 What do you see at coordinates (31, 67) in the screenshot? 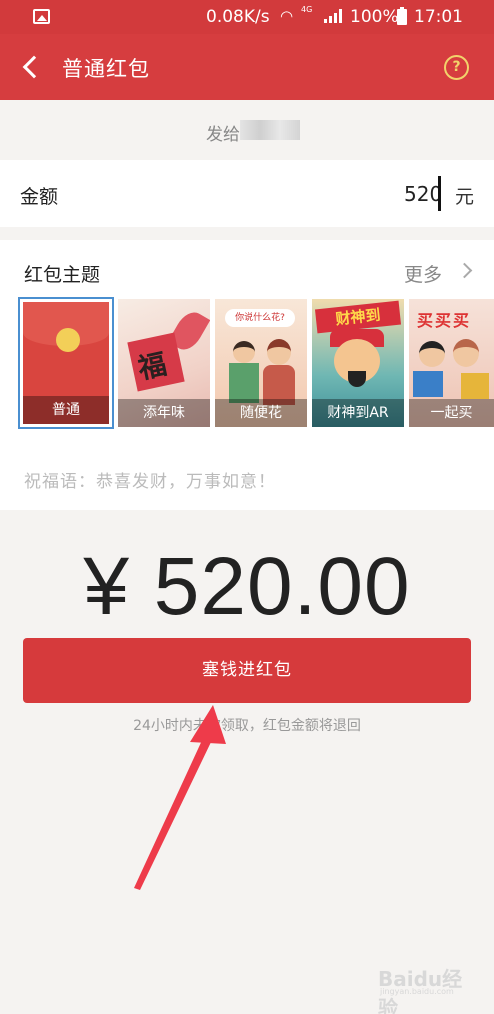
I see `back-arrow-icon` at bounding box center [31, 67].